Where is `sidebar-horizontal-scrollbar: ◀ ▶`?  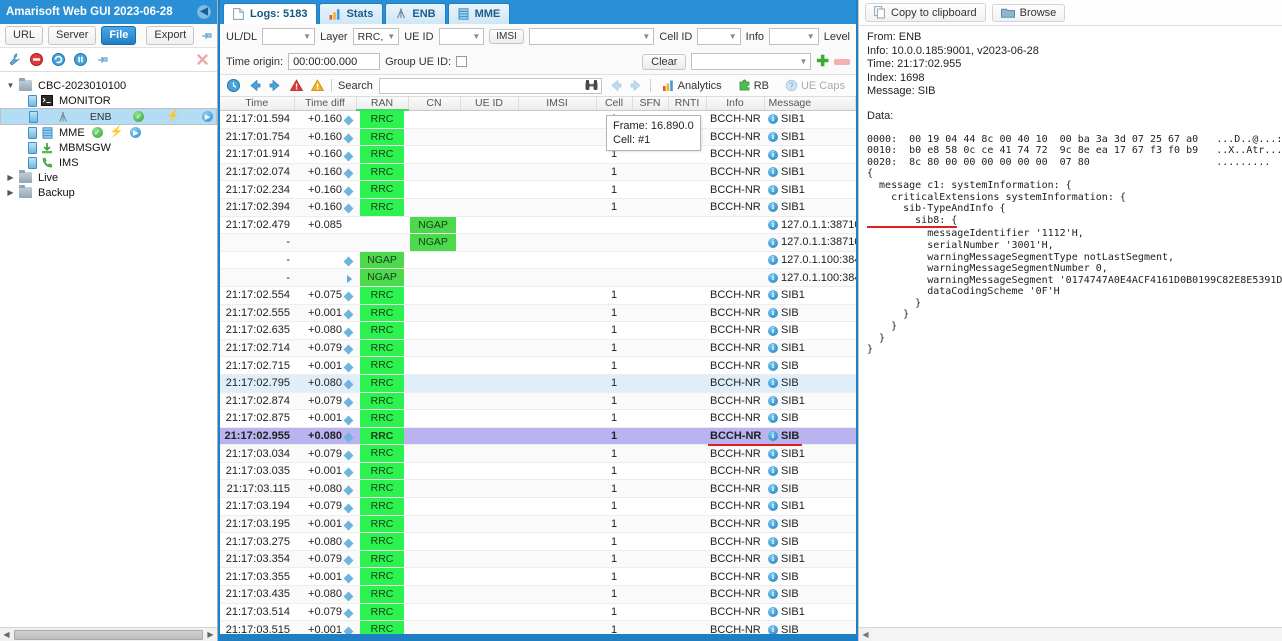 sidebar-horizontal-scrollbar: ◀ ▶ is located at coordinates (108, 634).